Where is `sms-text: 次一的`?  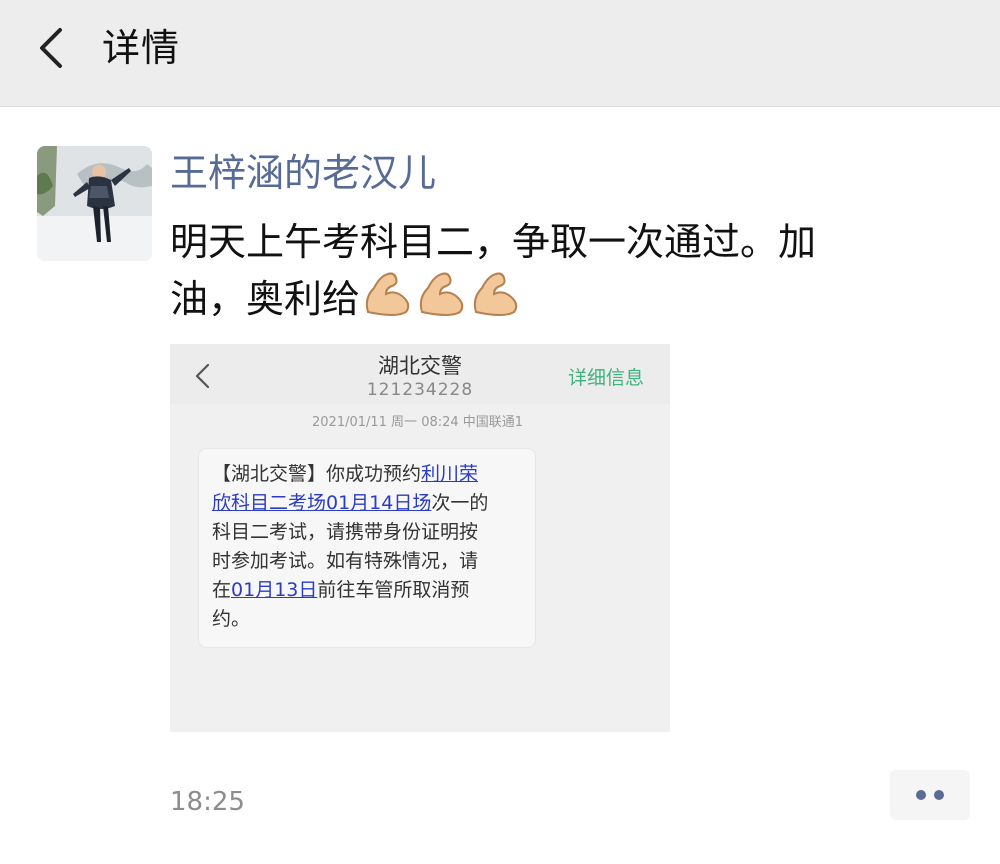 sms-text: 次一的 is located at coordinates (460, 503).